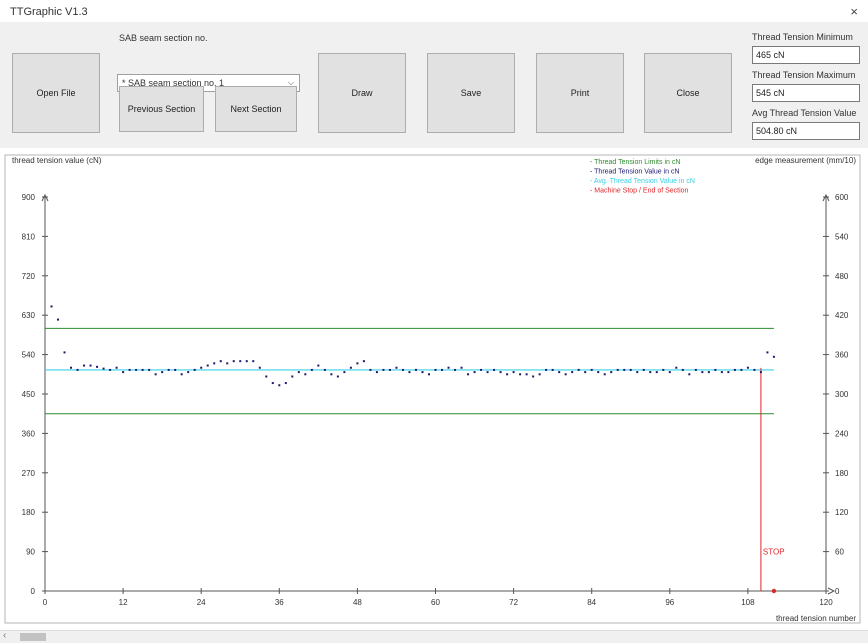 The image size is (868, 643). Describe the element at coordinates (854, 11) in the screenshot. I see `window-close-icon: ×` at that location.